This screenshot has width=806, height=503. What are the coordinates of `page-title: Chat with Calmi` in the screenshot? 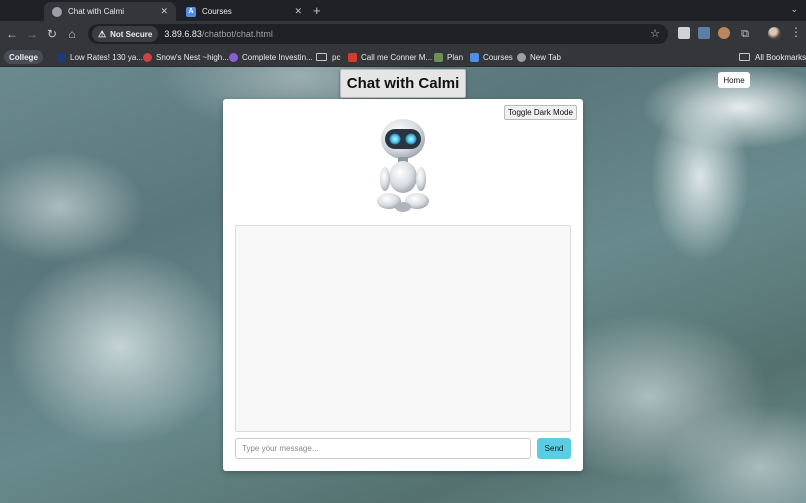 It's located at (403, 83).